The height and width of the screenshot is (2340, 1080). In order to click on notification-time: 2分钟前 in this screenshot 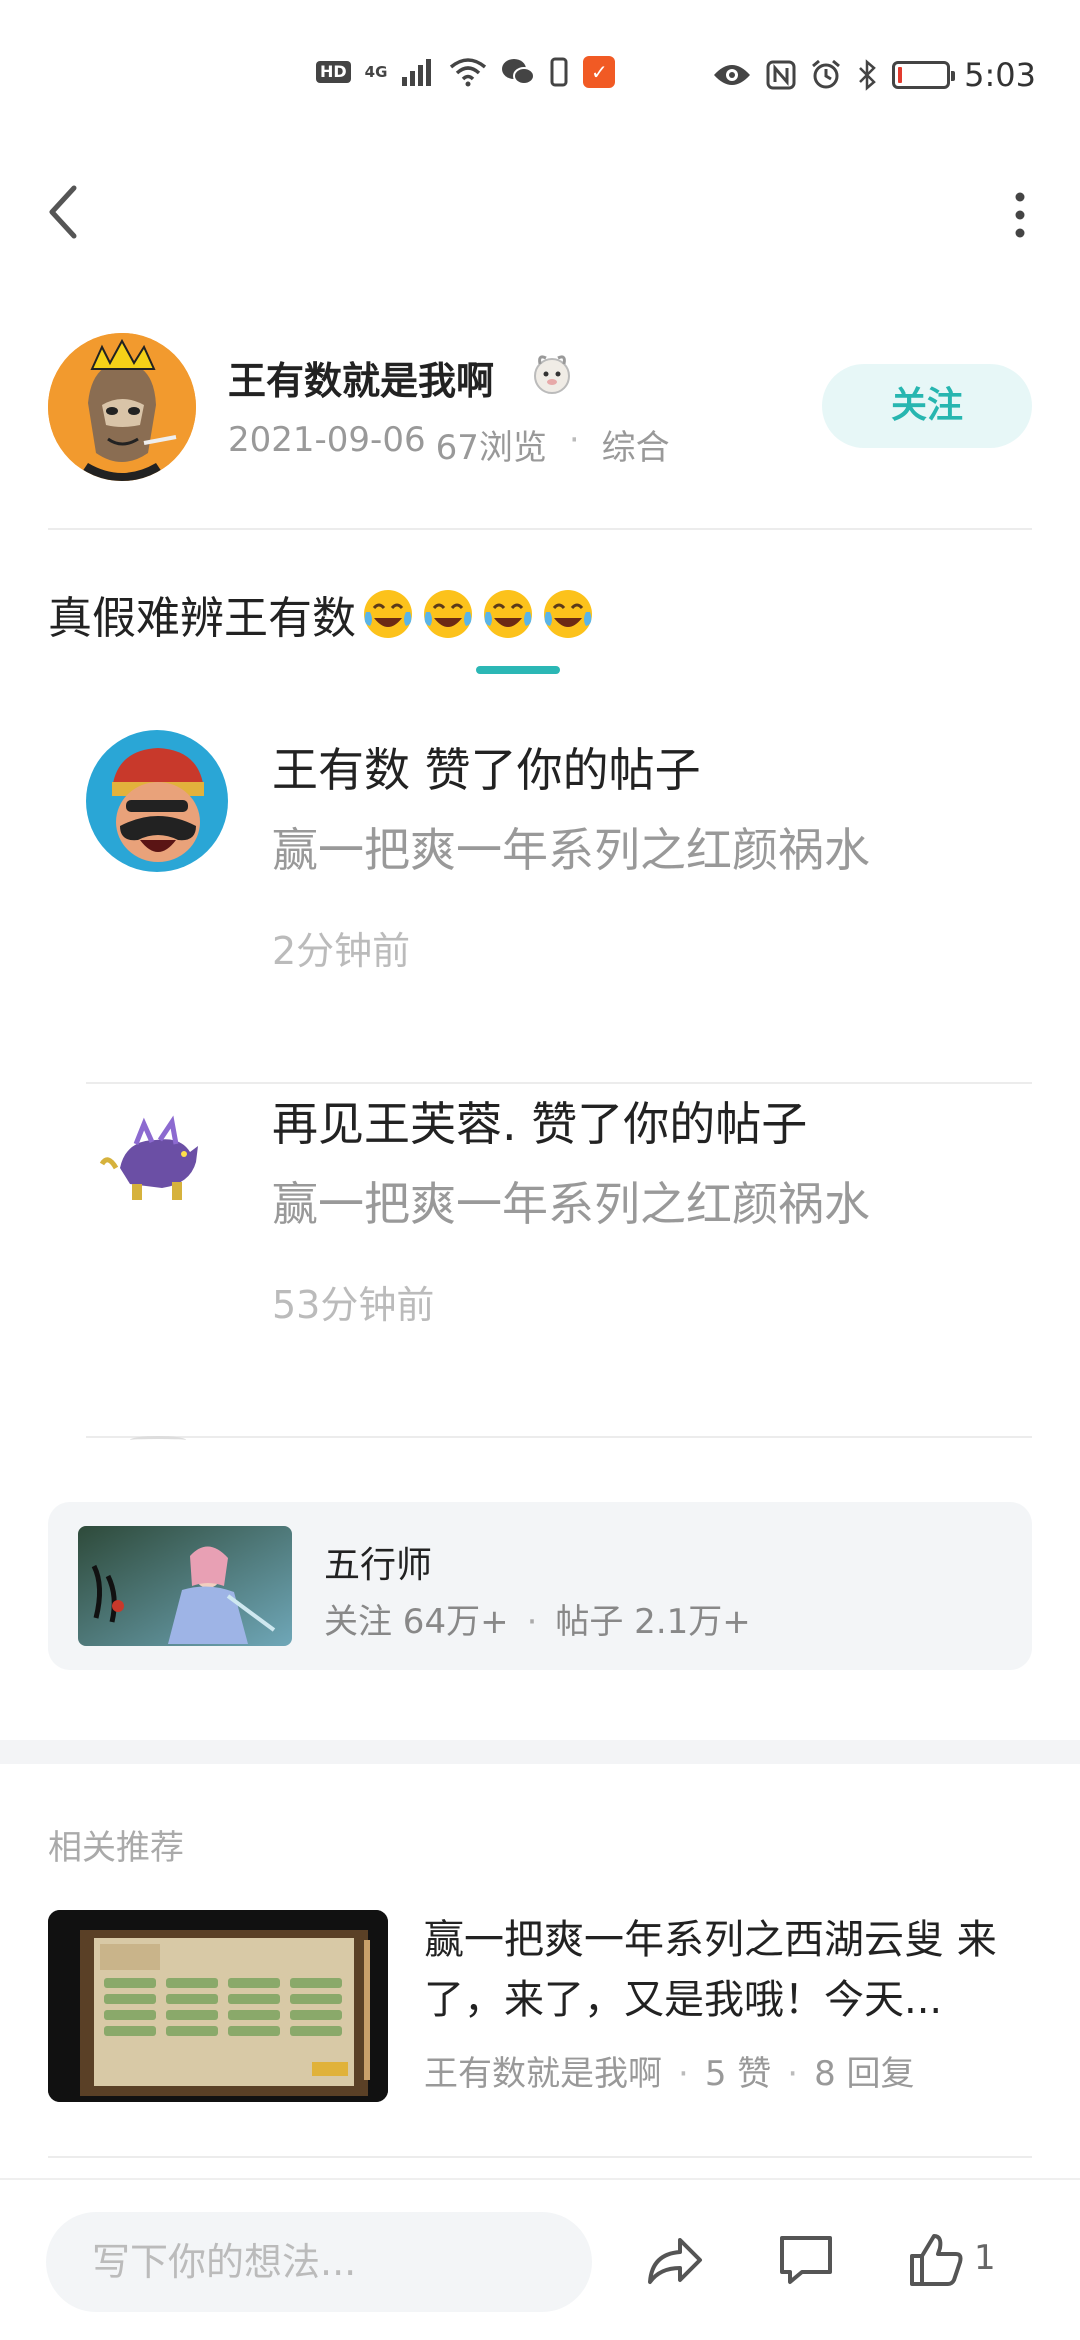, I will do `click(341, 951)`.